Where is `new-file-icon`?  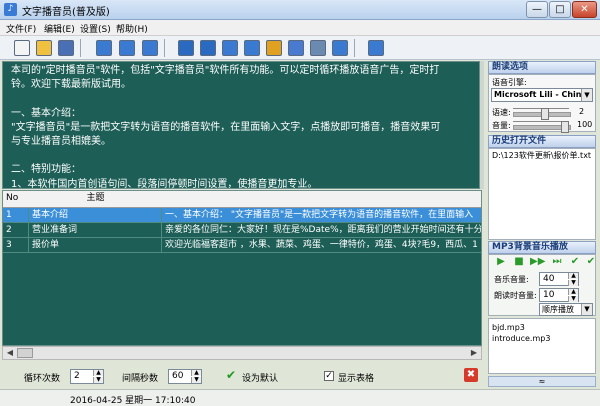 new-file-icon is located at coordinates (21, 47).